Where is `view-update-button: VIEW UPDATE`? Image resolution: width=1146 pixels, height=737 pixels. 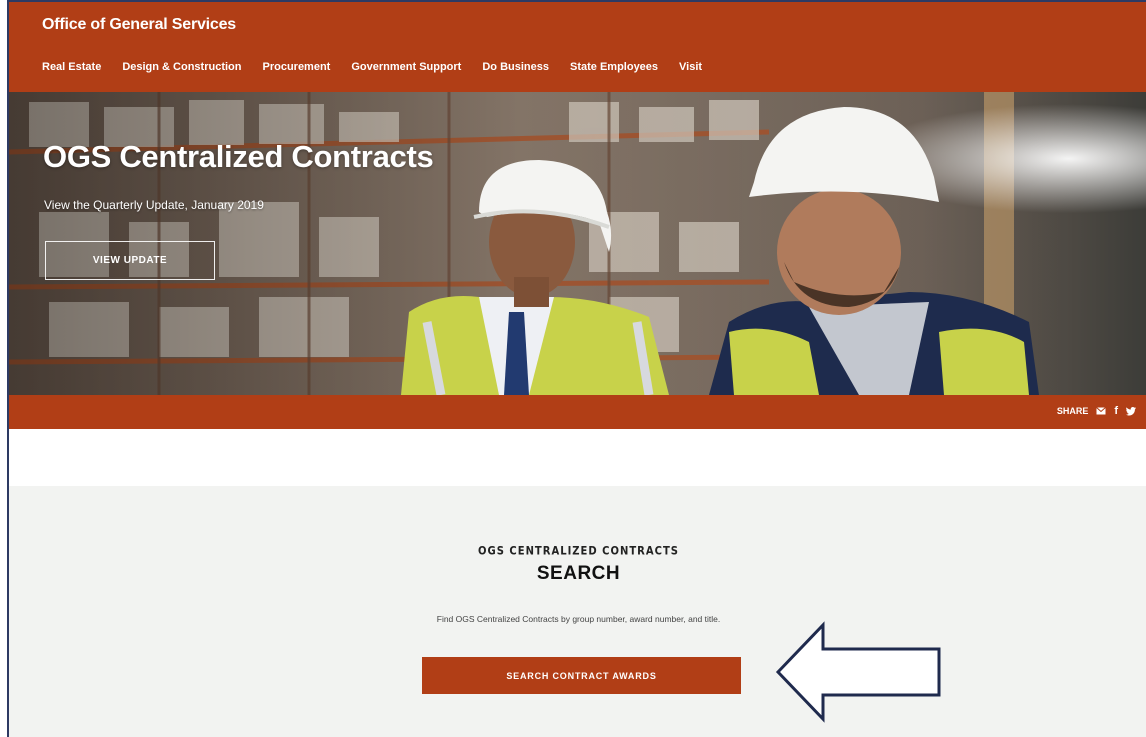
view-update-button: VIEW UPDATE is located at coordinates (130, 260).